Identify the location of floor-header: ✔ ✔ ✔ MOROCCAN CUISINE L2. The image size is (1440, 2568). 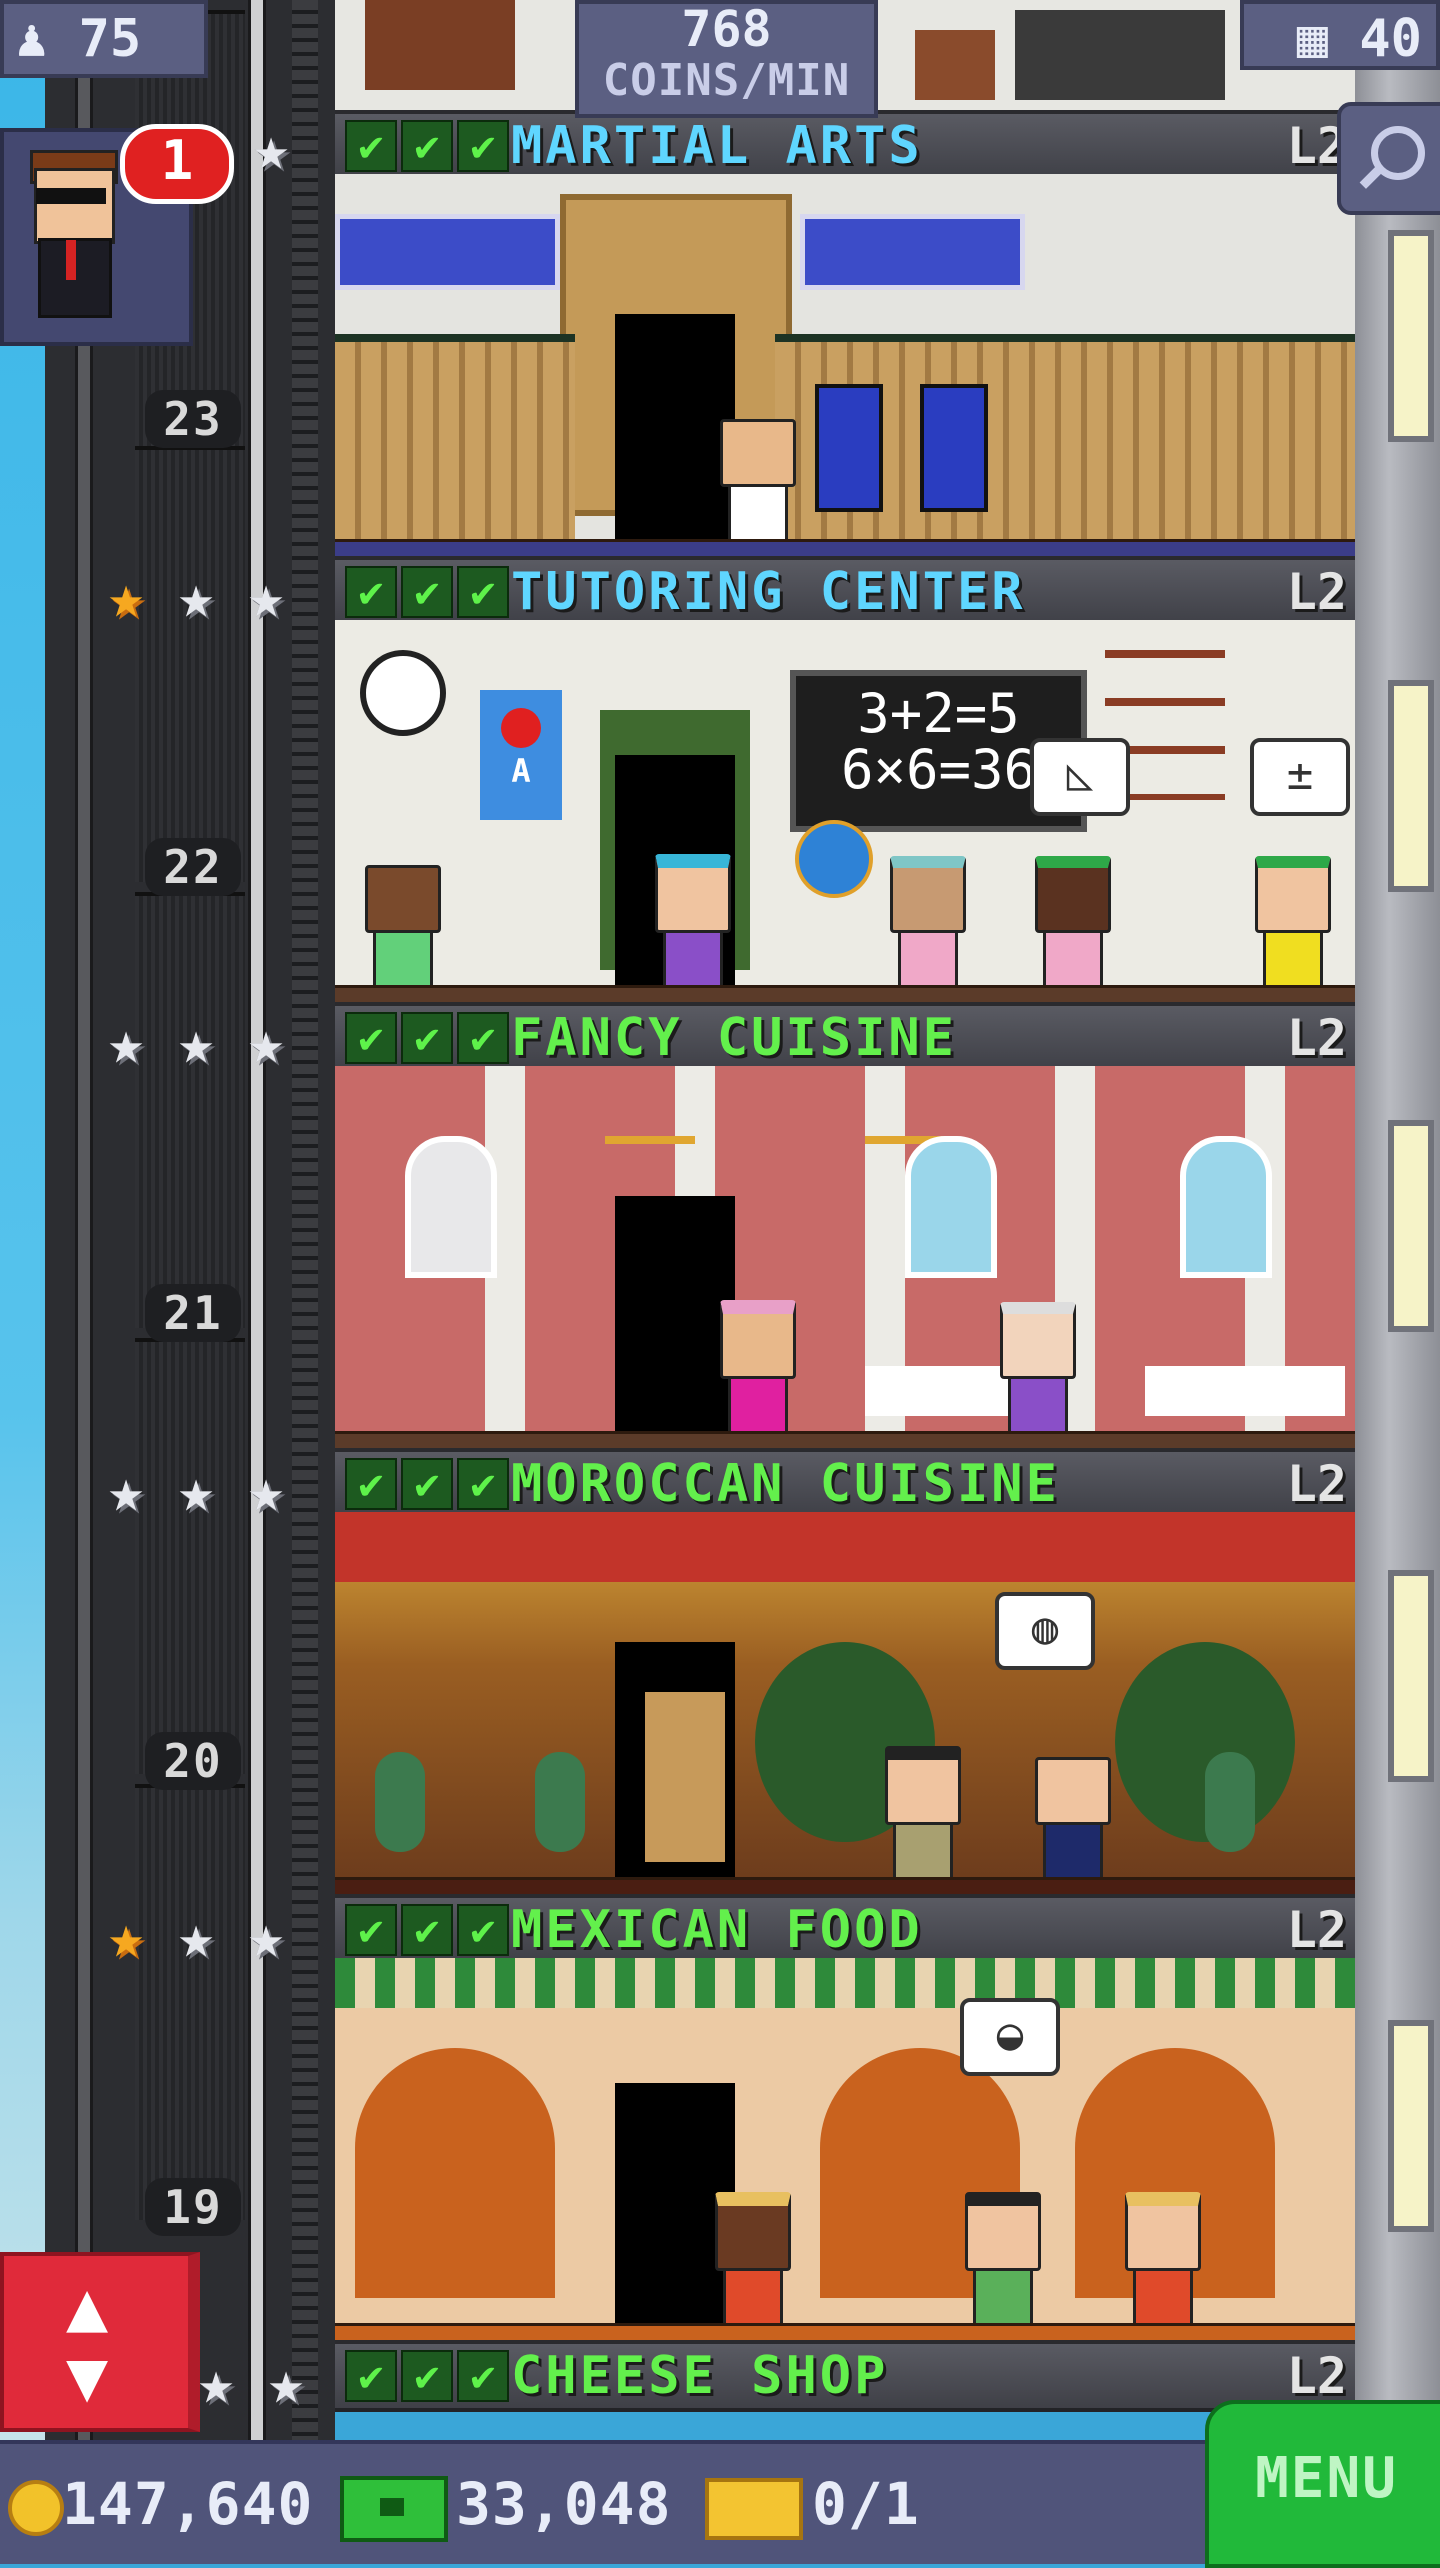
(845, 1484).